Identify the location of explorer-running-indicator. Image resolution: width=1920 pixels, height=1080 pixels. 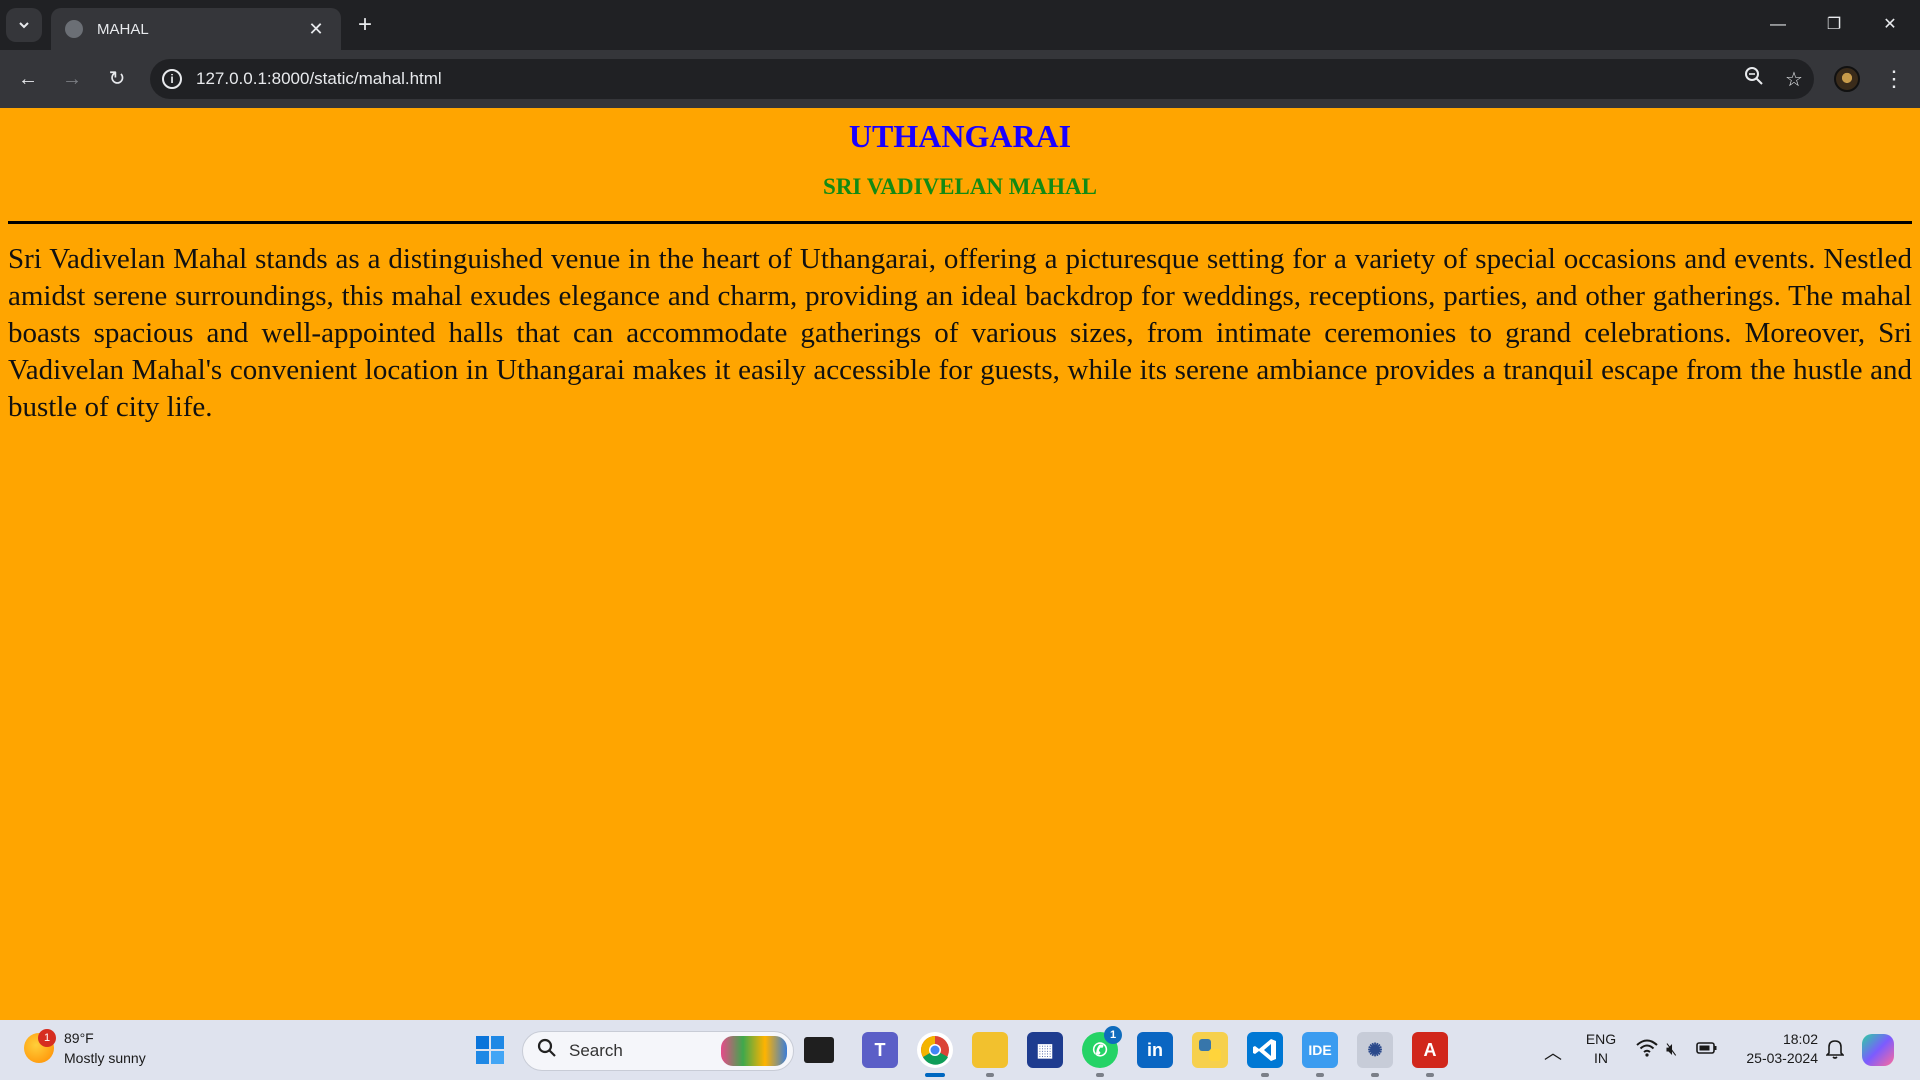
(990, 1075).